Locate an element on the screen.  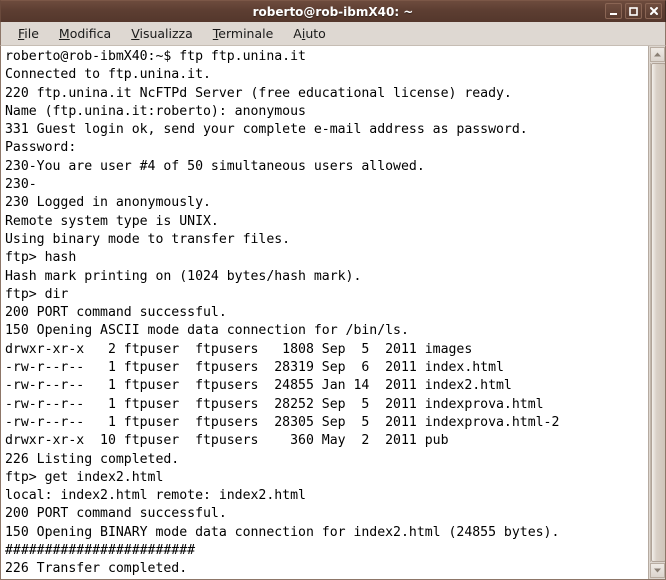
menu-item-terminale-rest: erminale is located at coordinates (246, 33).